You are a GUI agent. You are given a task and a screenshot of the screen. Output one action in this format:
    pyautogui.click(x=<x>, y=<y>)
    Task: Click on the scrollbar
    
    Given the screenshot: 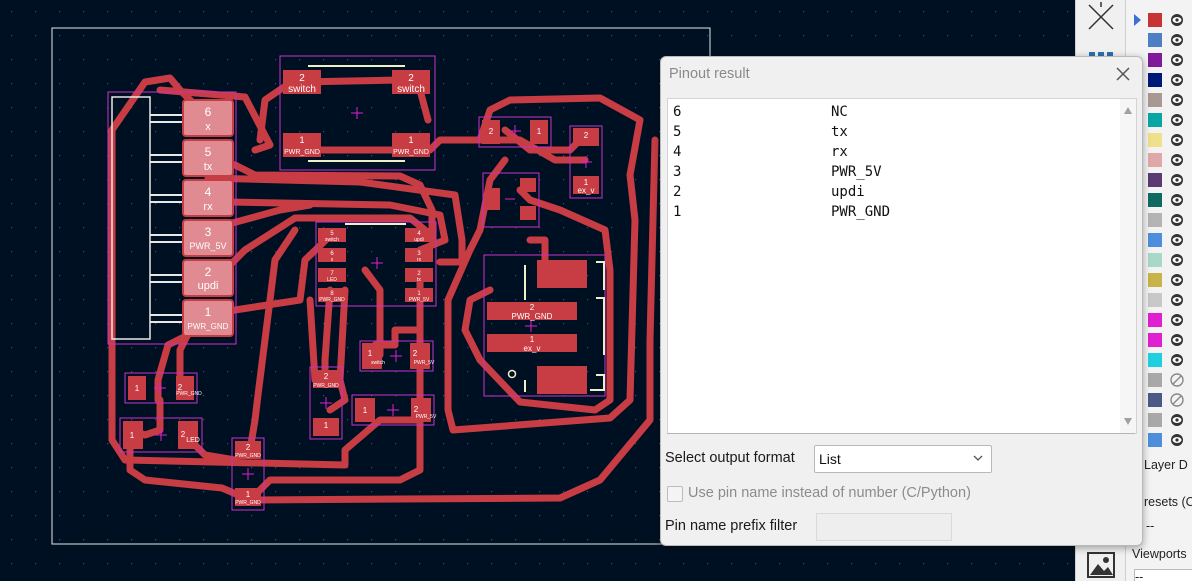 What is the action you would take?
    pyautogui.click(x=1128, y=266)
    